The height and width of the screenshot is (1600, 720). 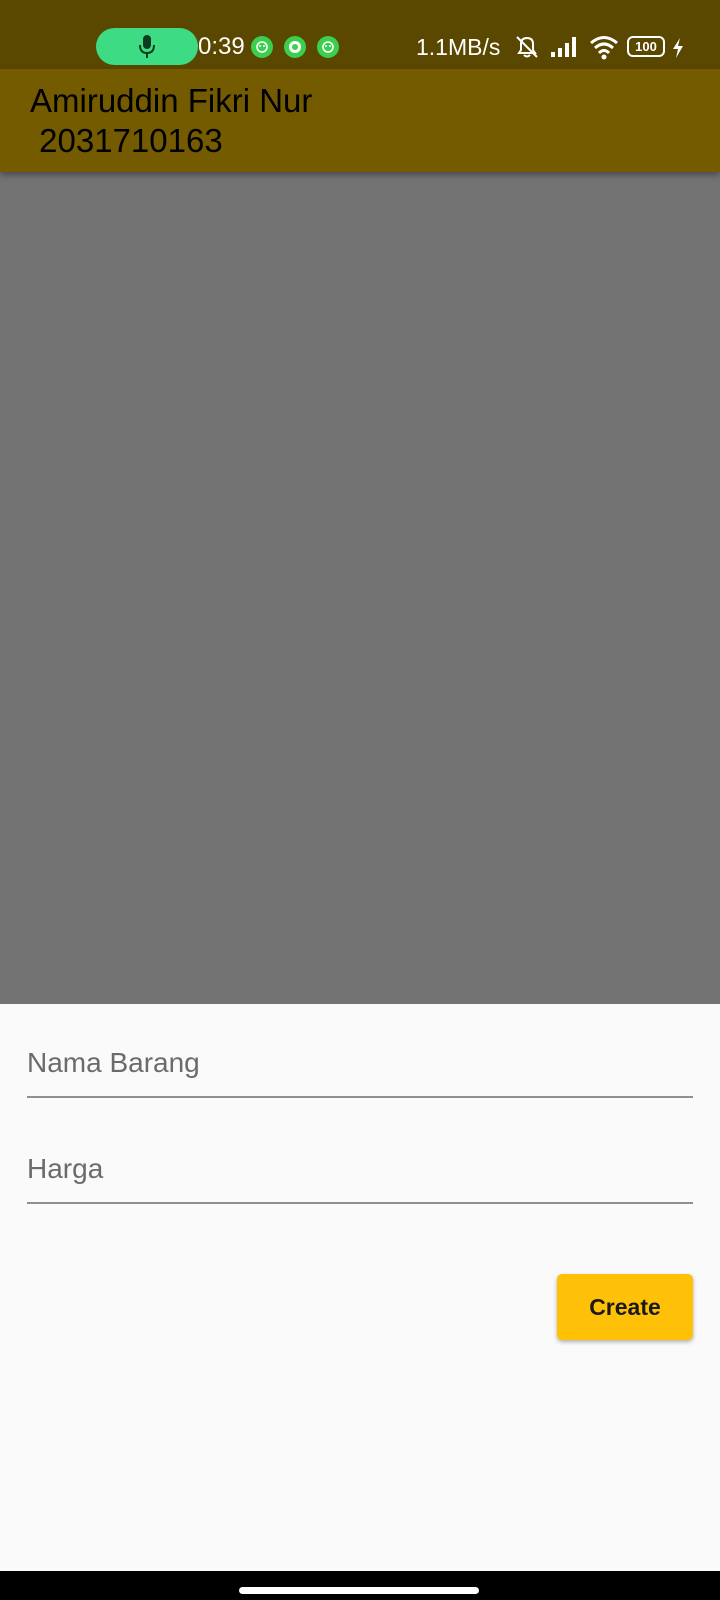 What do you see at coordinates (360, 120) in the screenshot?
I see `app-bar: Amiruddin Fikri Nur 2031710163` at bounding box center [360, 120].